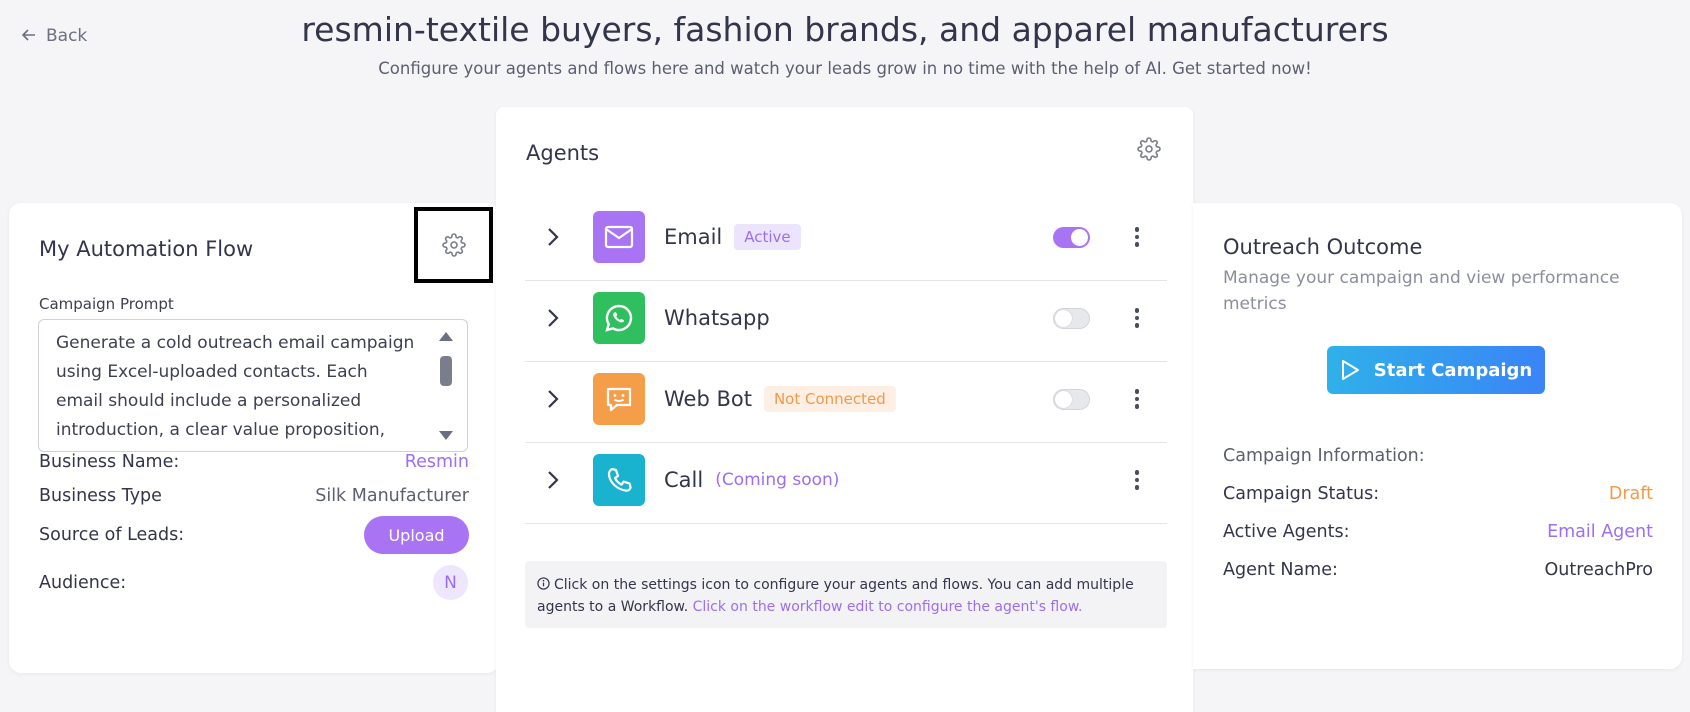  Describe the element at coordinates (437, 462) in the screenshot. I see `business-name-value: Resmin` at that location.